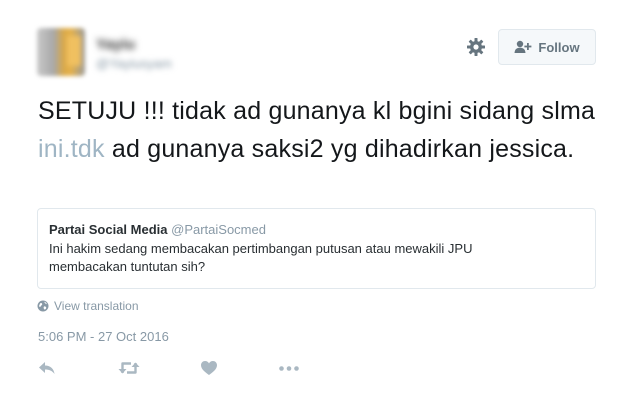 This screenshot has height=404, width=635. Describe the element at coordinates (134, 63) in the screenshot. I see `author-handle: @Yayiusyam` at that location.